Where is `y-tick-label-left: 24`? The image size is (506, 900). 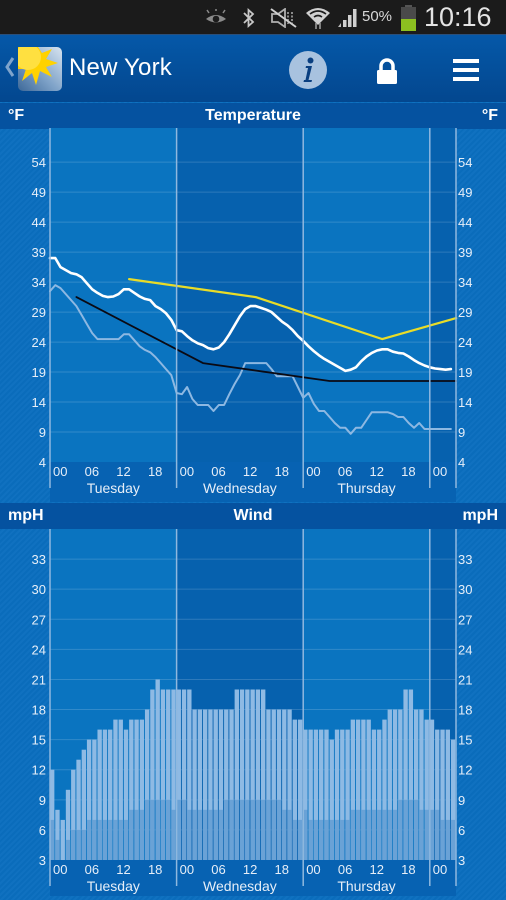 y-tick-label-left: 24 is located at coordinates (39, 342).